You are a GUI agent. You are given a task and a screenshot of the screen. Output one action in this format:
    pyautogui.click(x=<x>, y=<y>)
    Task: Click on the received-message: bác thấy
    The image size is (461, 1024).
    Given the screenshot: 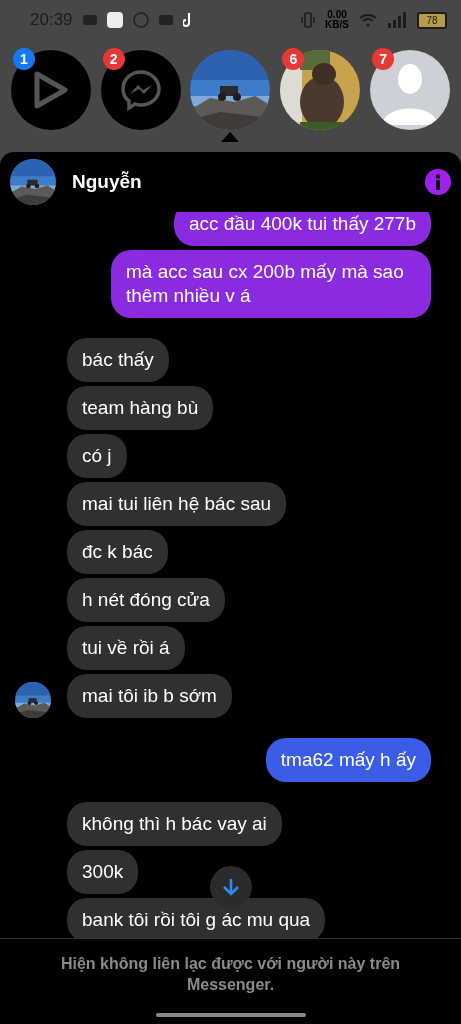 What is the action you would take?
    pyautogui.click(x=118, y=360)
    